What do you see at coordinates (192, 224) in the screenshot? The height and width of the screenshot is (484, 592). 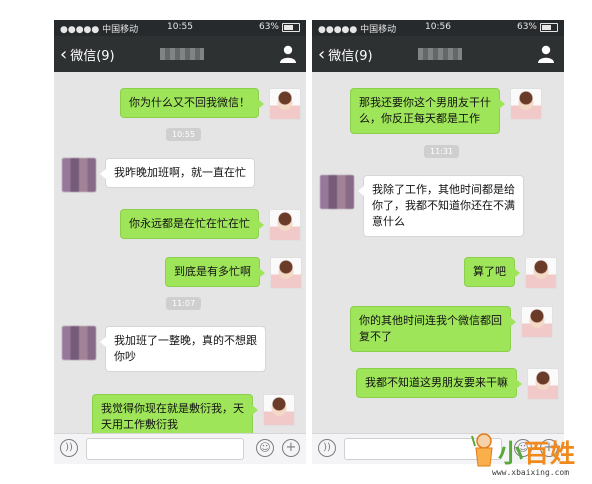 I see `message-bubble-sent: 你永远都是在忙在忙在忙` at bounding box center [192, 224].